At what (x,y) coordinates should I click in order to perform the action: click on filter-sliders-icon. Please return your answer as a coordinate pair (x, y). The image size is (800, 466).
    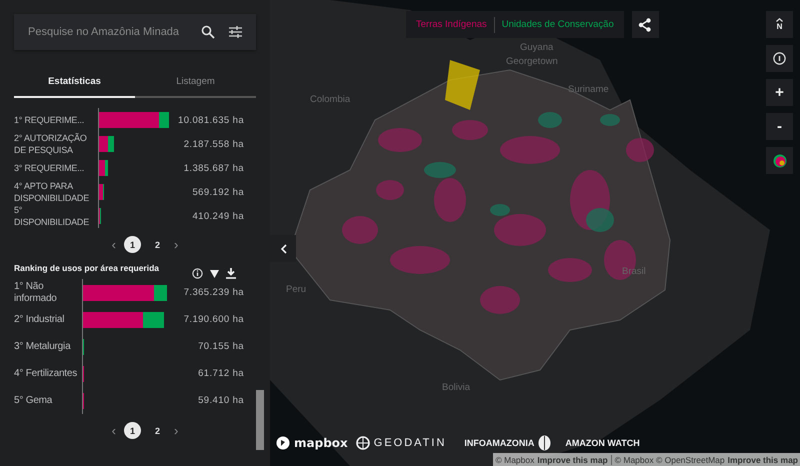
    Looking at the image, I should click on (235, 32).